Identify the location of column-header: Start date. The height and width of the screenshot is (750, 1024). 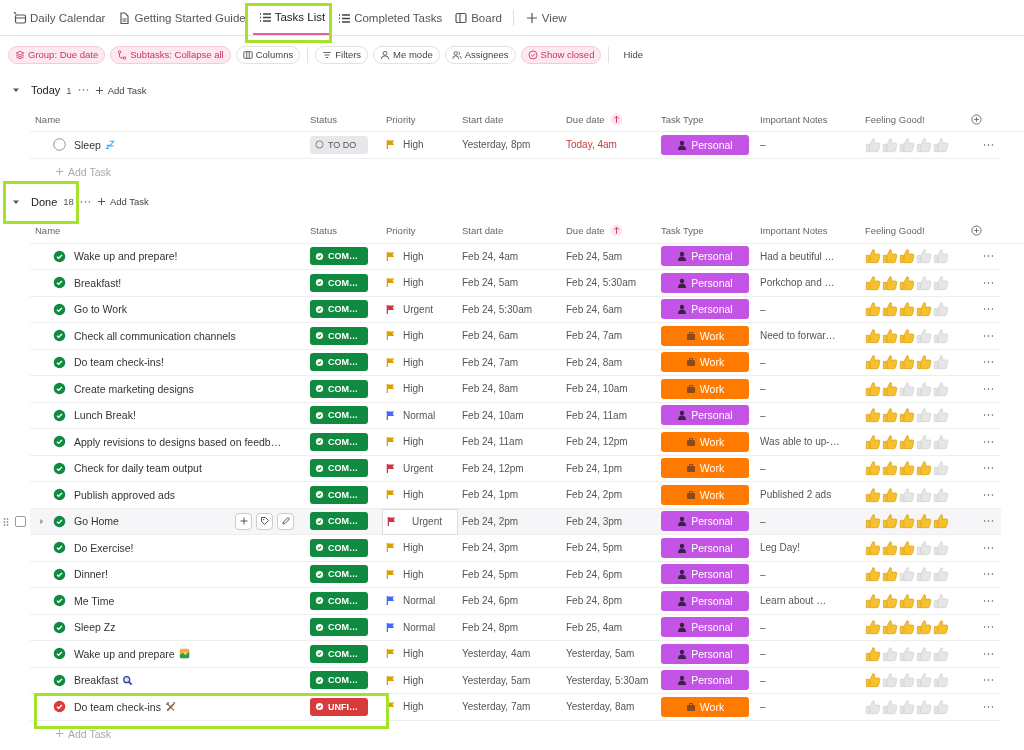
(483, 119).